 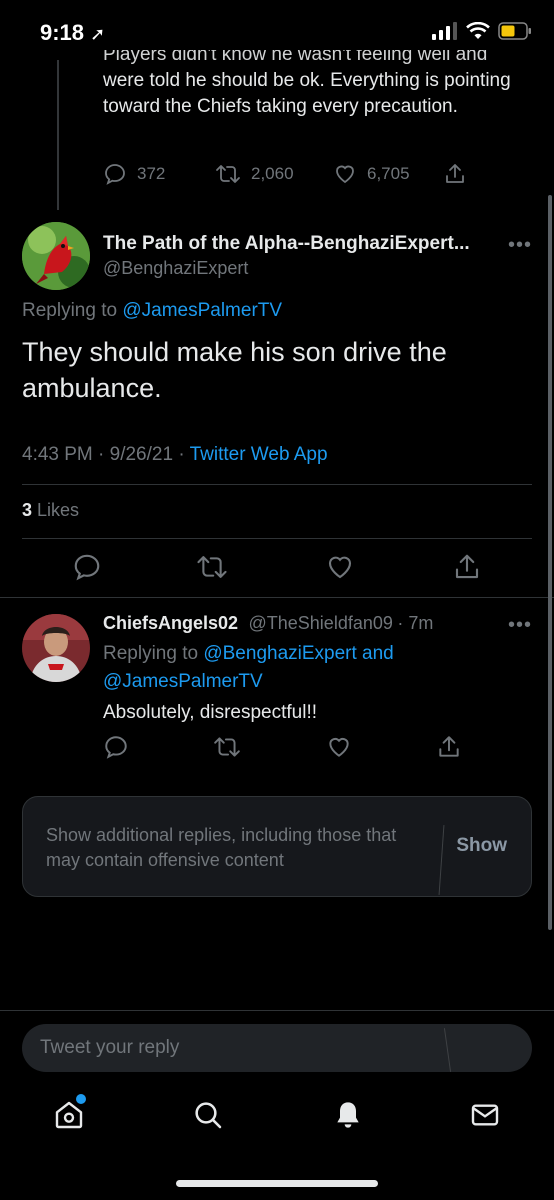 I want to click on battery-icon, so click(x=514, y=31).